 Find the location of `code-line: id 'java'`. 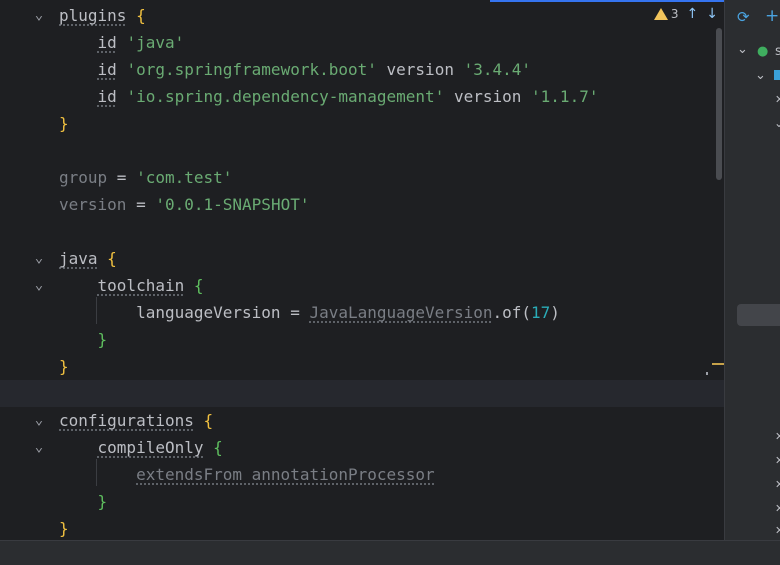

code-line: id 'java' is located at coordinates (362, 42).